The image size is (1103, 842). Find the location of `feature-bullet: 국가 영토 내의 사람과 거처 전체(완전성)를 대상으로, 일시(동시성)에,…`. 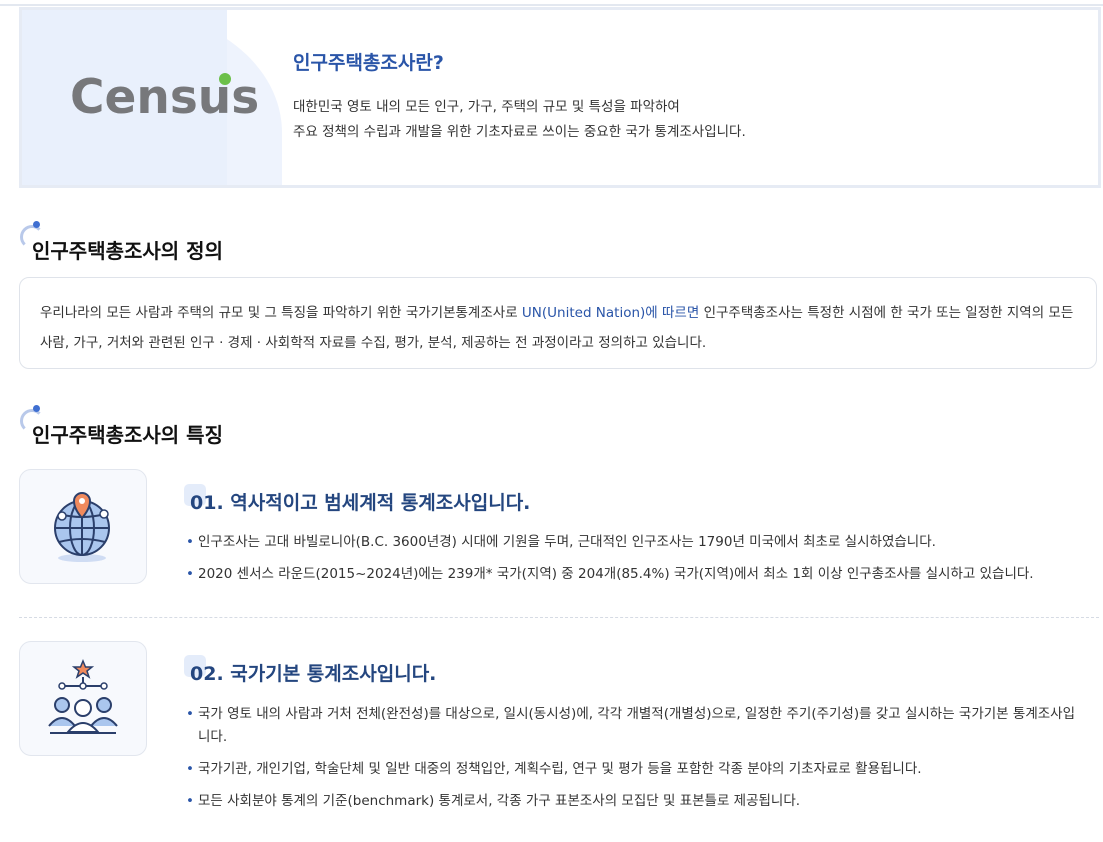

feature-bullet: 국가 영토 내의 사람과 거처 전체(완전성)를 대상으로, 일시(동시성)에,… is located at coordinates (636, 726).